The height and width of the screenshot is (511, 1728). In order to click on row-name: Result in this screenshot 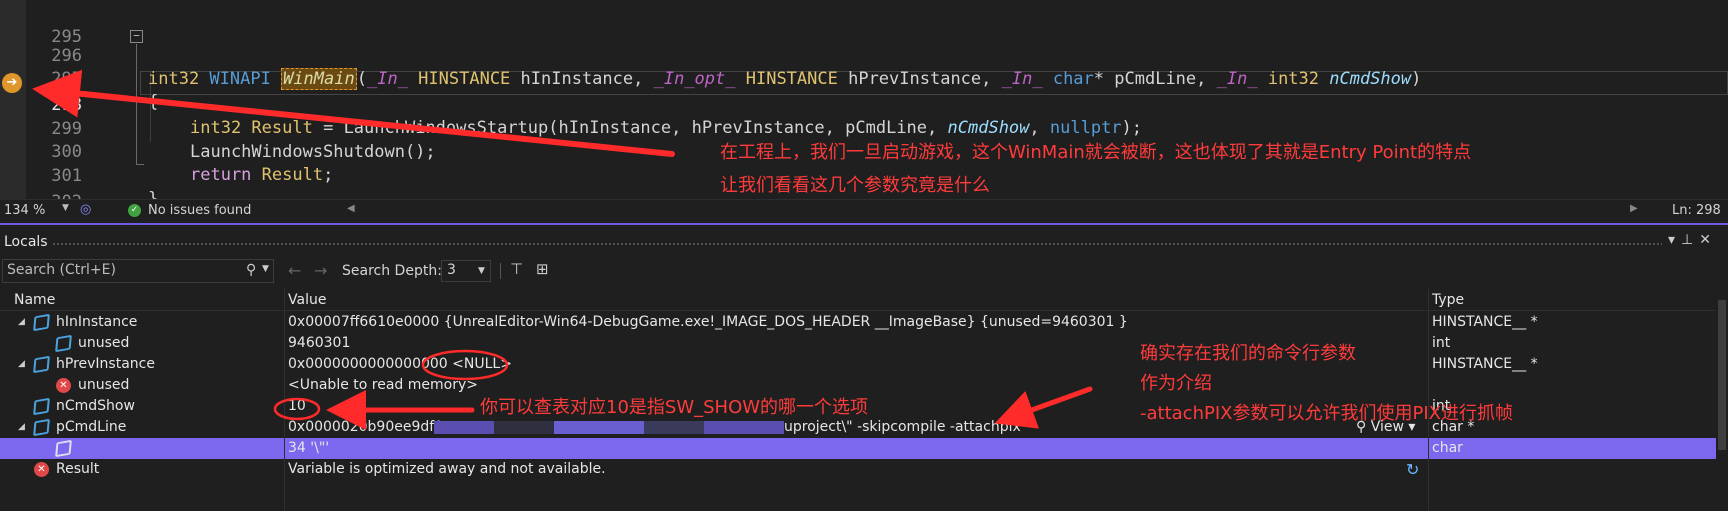, I will do `click(78, 469)`.